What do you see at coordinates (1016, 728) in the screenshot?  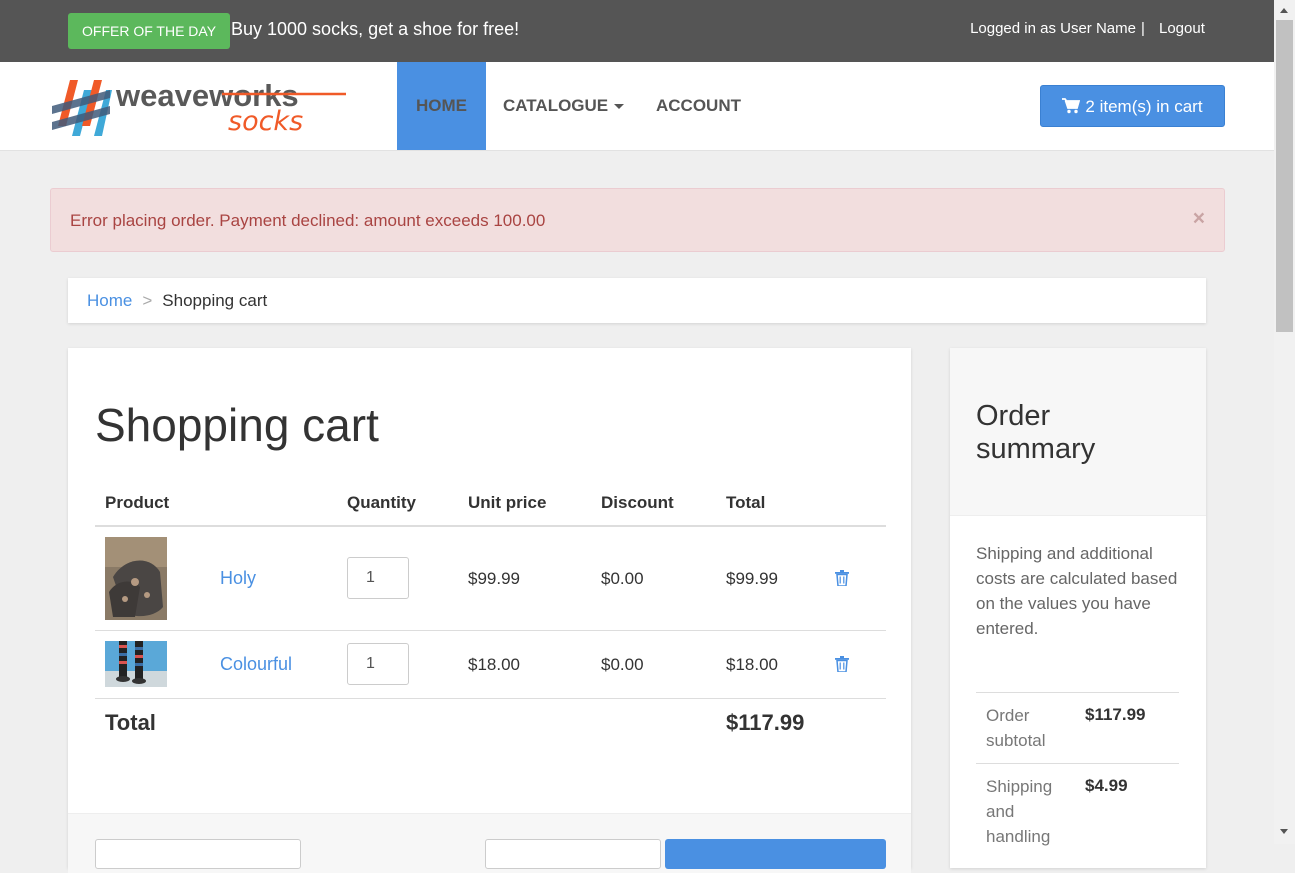 I see `order-subtotal-label: Order subtotal` at bounding box center [1016, 728].